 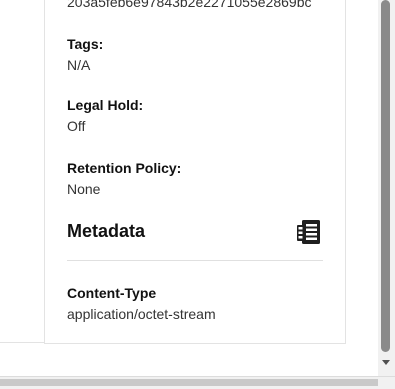 I want to click on tags-label: Tags:, so click(x=85, y=44).